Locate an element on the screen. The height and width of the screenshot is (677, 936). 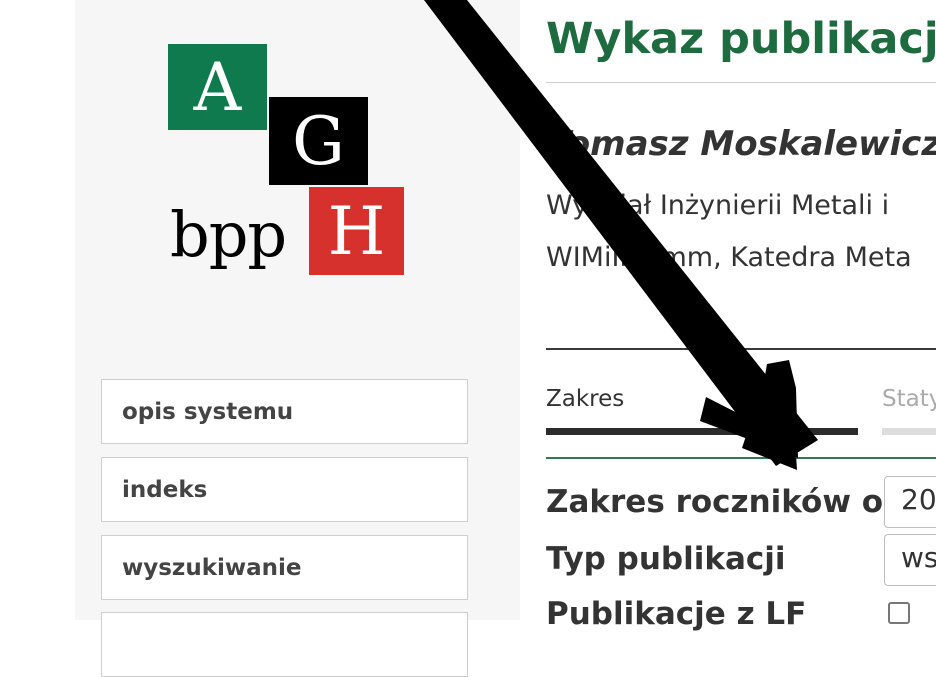
tab-statystyki: Staty is located at coordinates (909, 399).